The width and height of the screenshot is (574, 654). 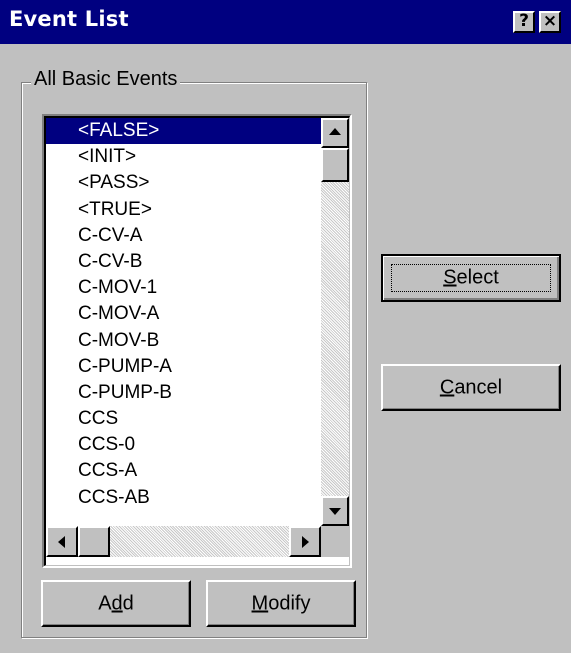 I want to click on list-item: C-CV-B, so click(x=183, y=262).